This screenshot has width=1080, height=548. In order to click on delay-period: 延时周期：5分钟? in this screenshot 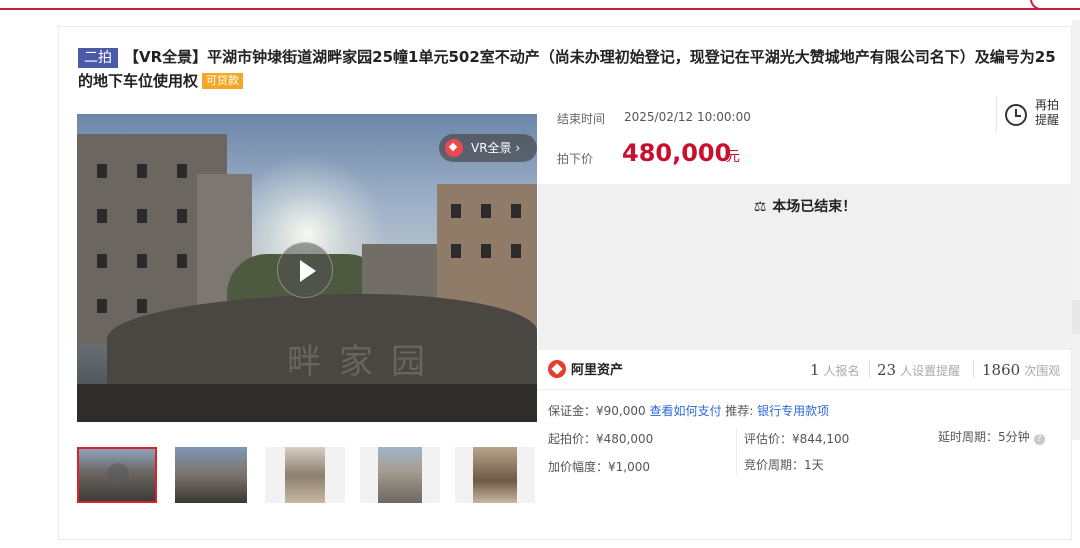, I will do `click(991, 436)`.